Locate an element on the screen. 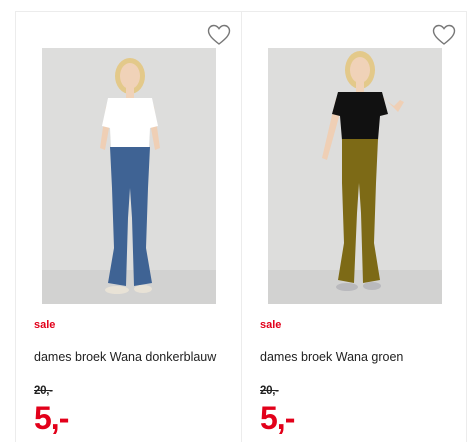  product-title: dames broek Wana groen is located at coordinates (355, 357).